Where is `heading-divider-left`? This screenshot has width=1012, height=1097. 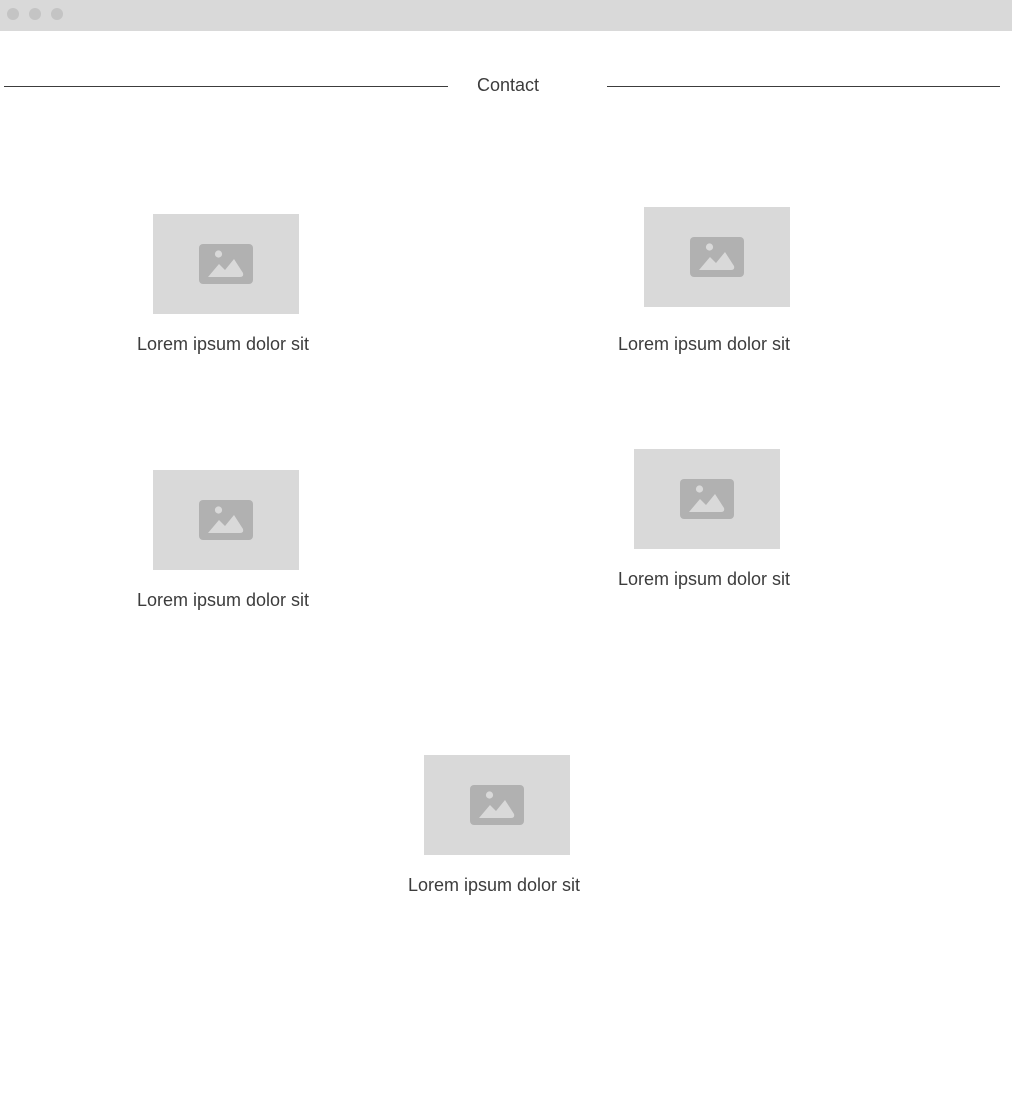 heading-divider-left is located at coordinates (226, 86).